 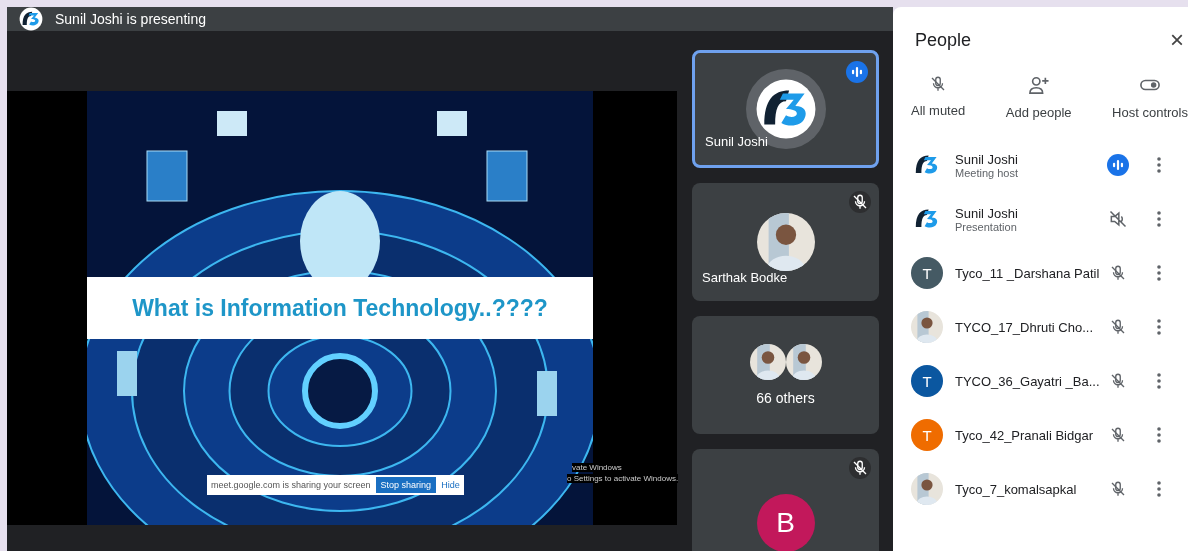 What do you see at coordinates (291, 485) in the screenshot?
I see `share-text: meet.google.com is sharing your screen` at bounding box center [291, 485].